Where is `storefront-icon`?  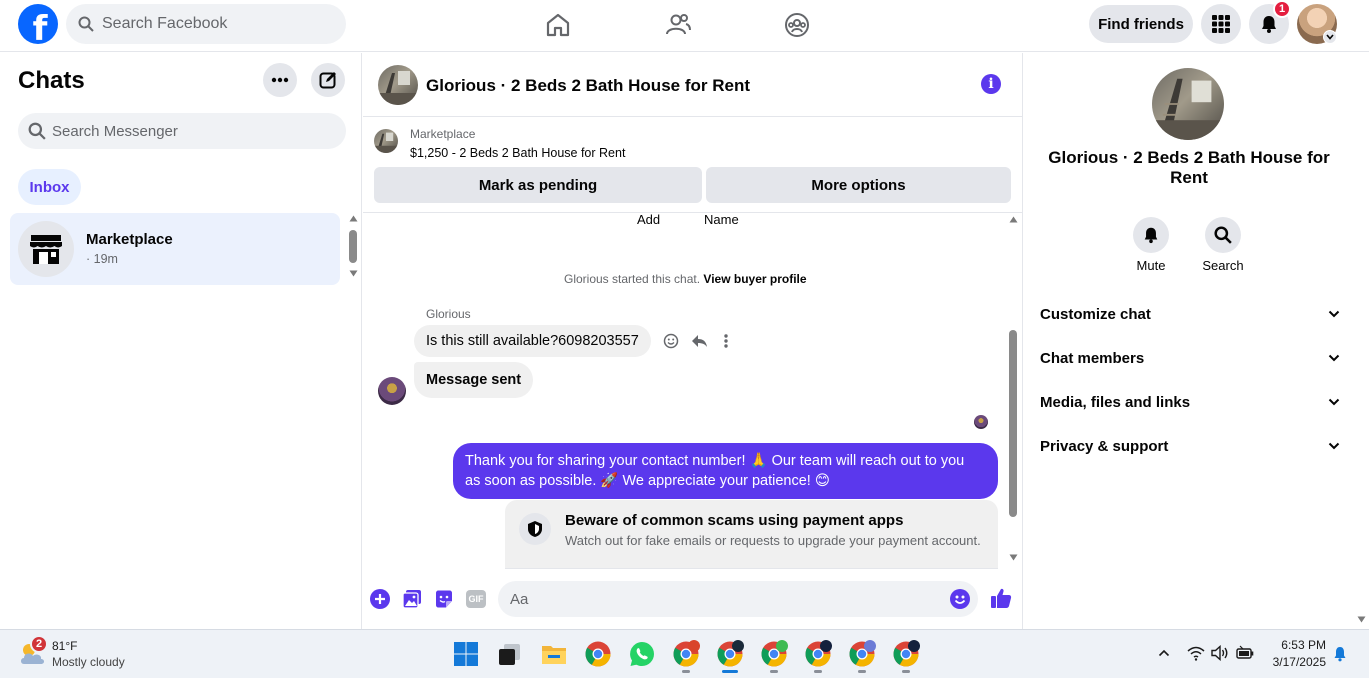 storefront-icon is located at coordinates (46, 249).